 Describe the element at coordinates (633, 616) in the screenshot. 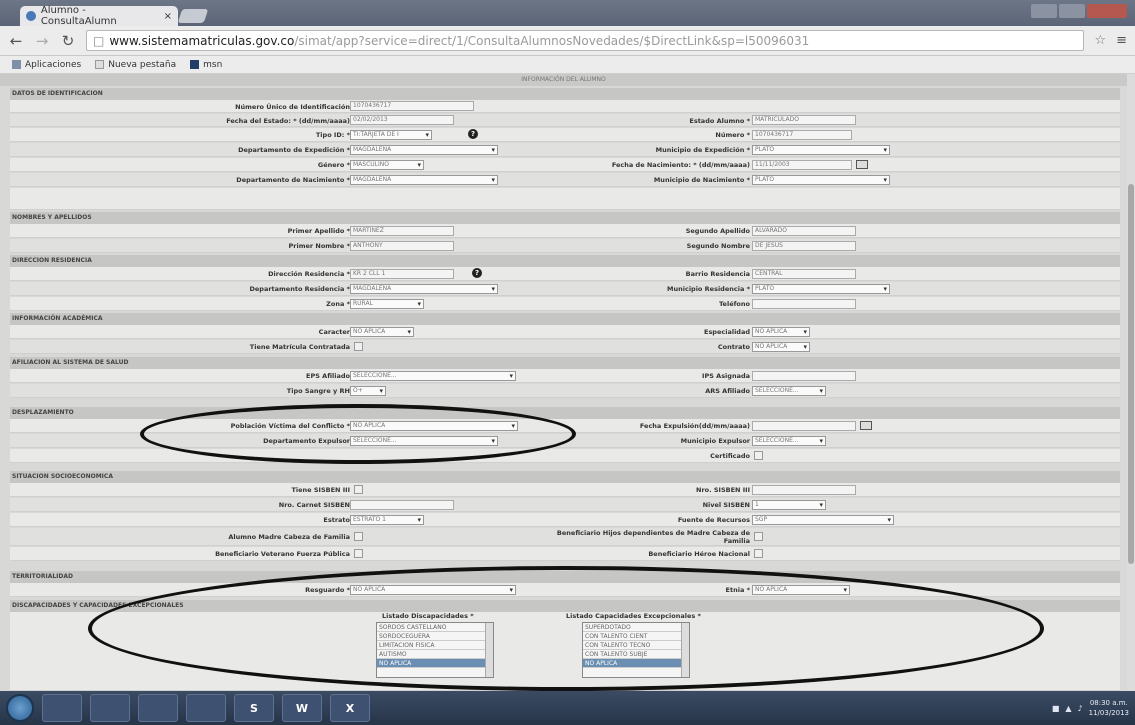

I see `capacidades-label: Listado Capacidades Excepcionales *` at that location.